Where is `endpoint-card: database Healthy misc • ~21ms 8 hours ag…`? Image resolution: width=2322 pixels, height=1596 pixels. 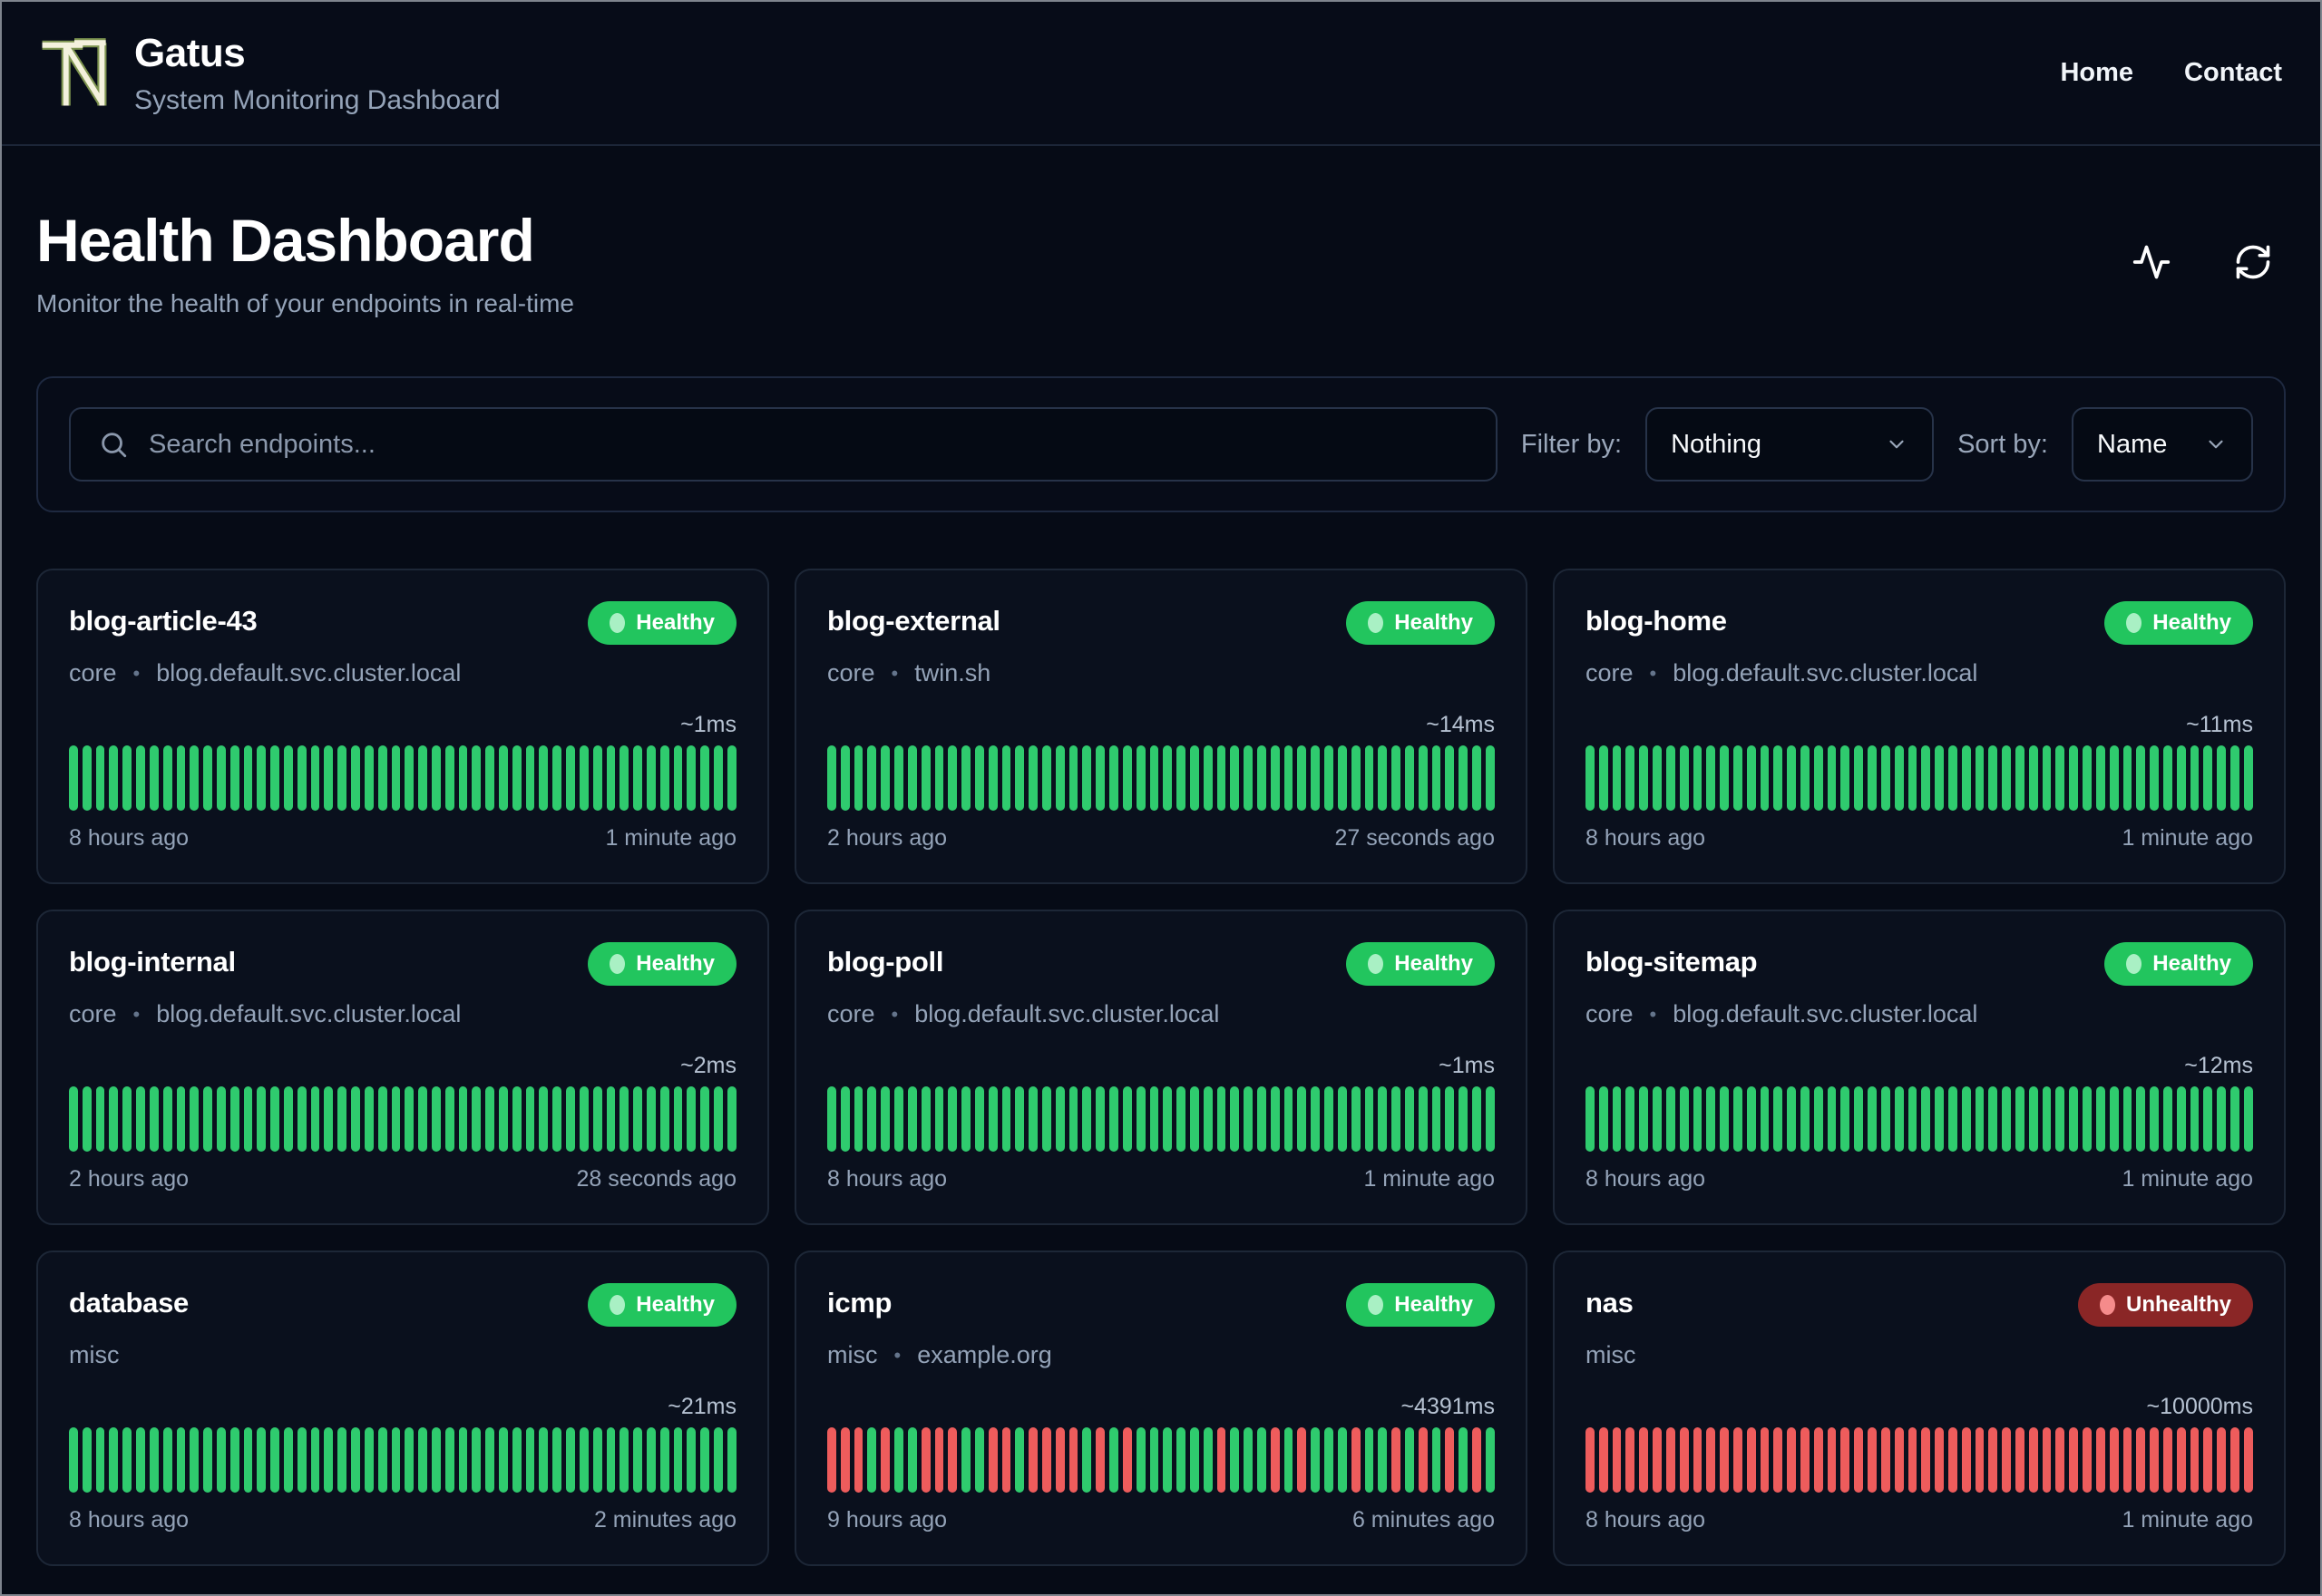
endpoint-card: database Healthy misc • ~21ms 8 hours ag… is located at coordinates (402, 1408).